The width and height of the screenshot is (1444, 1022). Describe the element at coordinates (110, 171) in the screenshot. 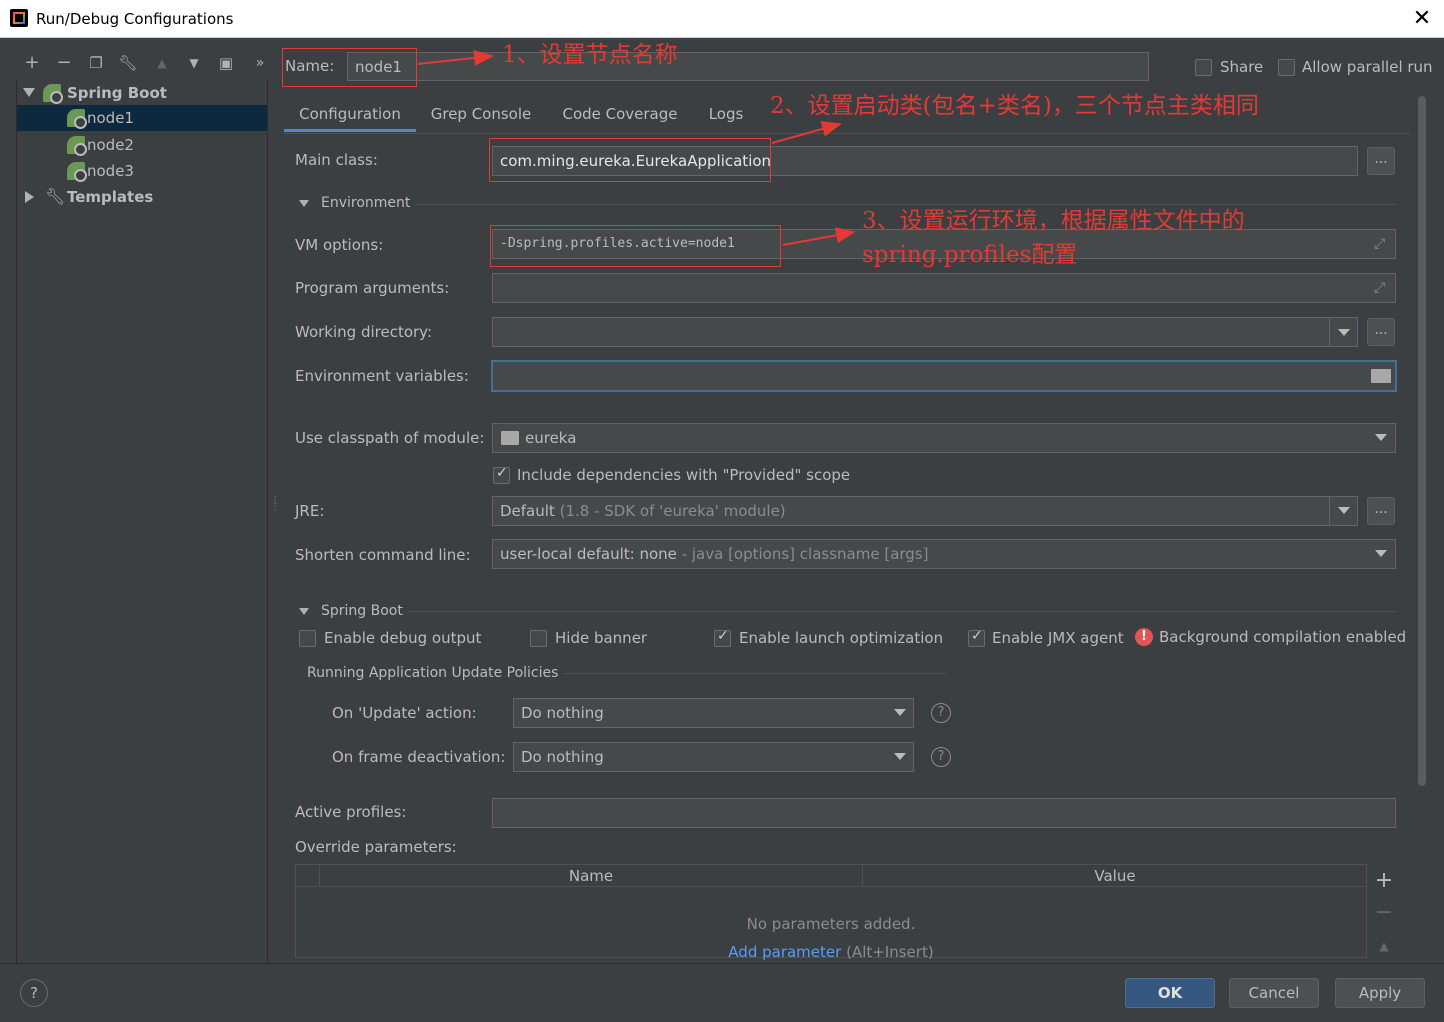

I see `tree-item-label: node3` at that location.